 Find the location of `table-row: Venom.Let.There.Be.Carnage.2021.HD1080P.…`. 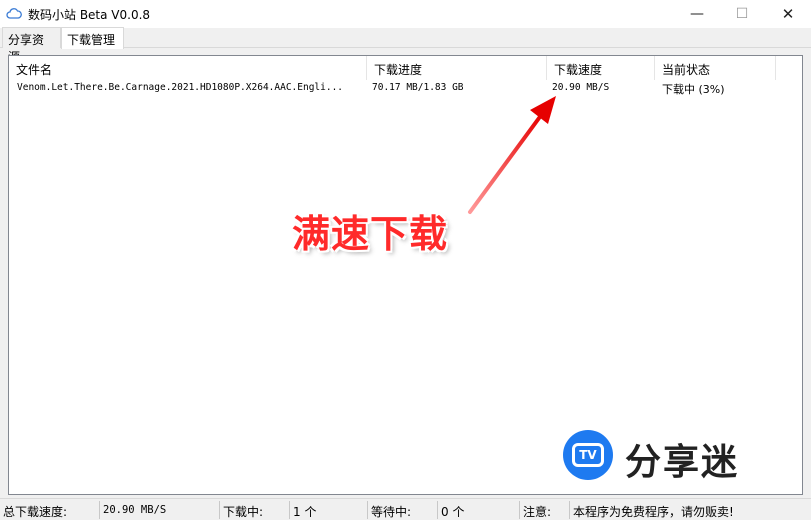

table-row: Venom.Let.There.Be.Carnage.2021.HD1080P.… is located at coordinates (405, 89).